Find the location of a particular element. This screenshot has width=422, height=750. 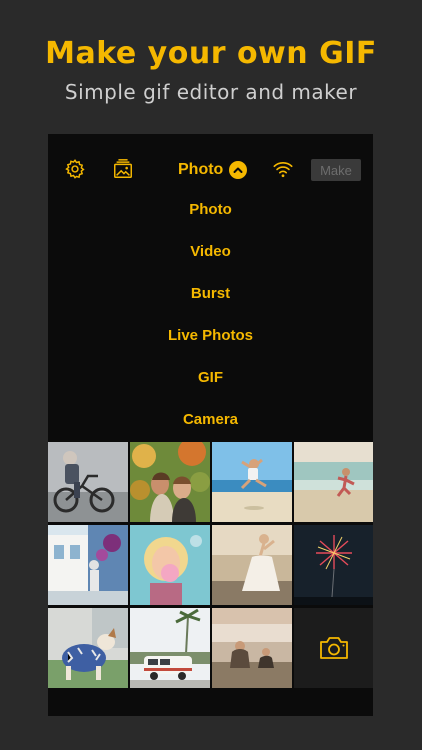

gear-icon is located at coordinates (75, 169).